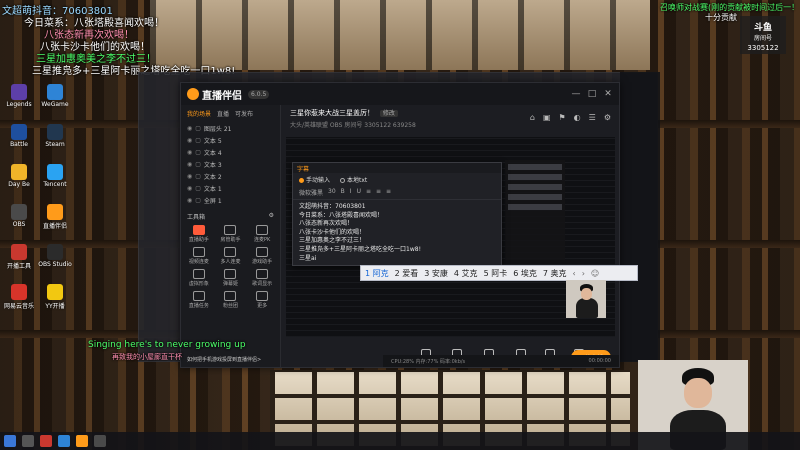 The width and height of the screenshot is (800, 450). Describe the element at coordinates (55, 144) in the screenshot. I see `desktop-icon-label: Steam` at that location.